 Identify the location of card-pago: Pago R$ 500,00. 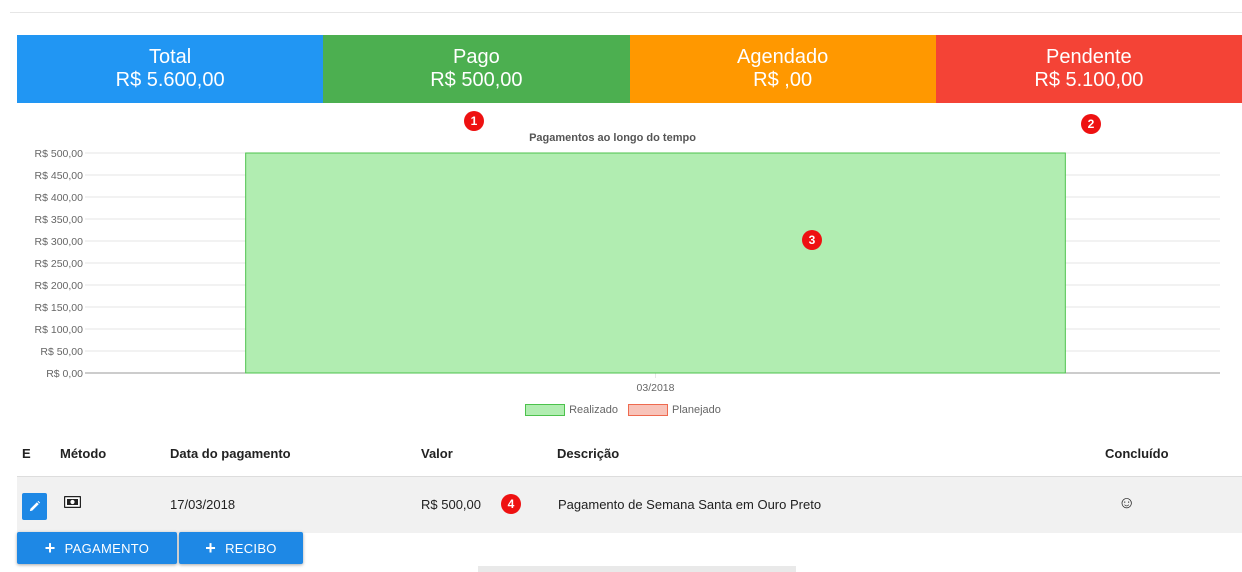
(476, 69).